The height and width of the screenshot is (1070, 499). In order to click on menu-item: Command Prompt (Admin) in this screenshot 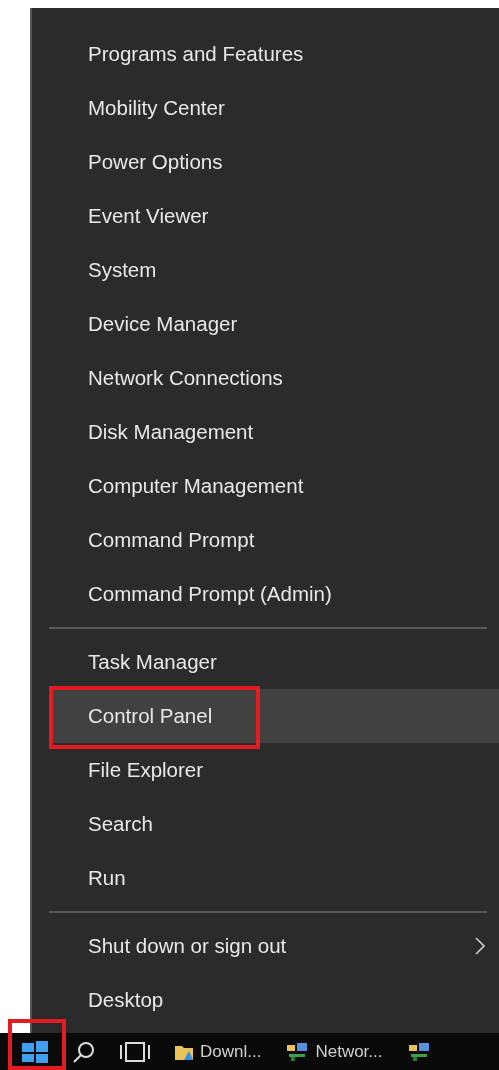, I will do `click(274, 594)`.